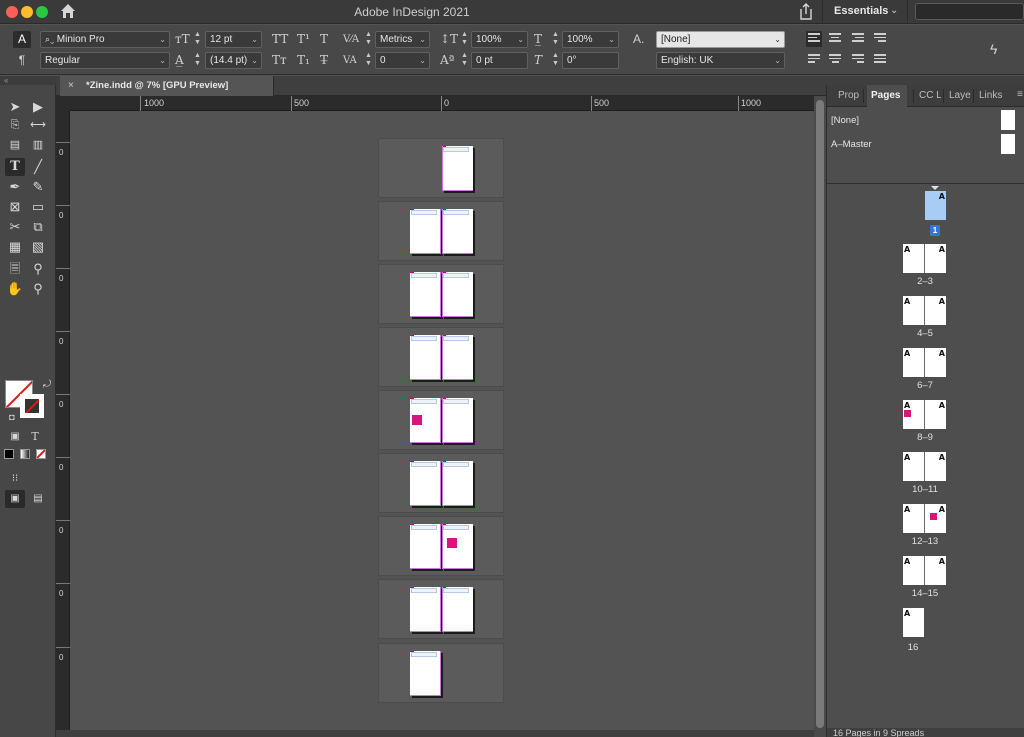  Describe the element at coordinates (880, 60) in the screenshot. I see `justify-all-icon` at that location.